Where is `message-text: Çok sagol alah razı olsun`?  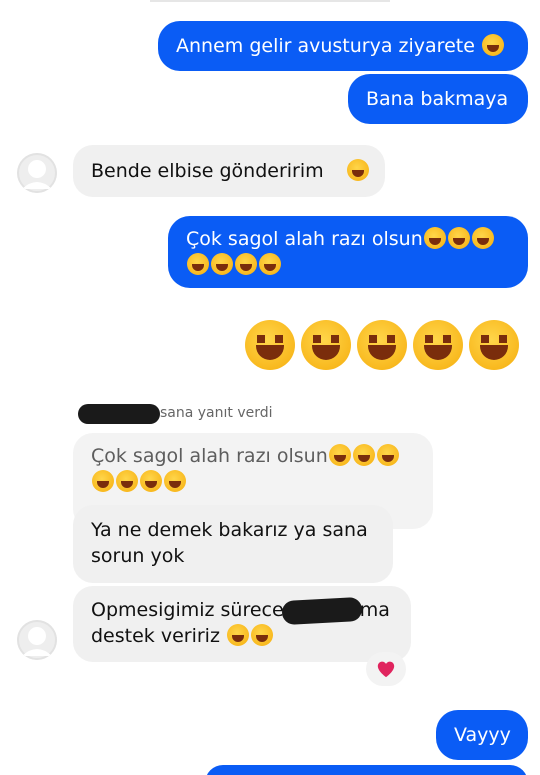 message-text: Çok sagol alah razı olsun is located at coordinates (304, 239).